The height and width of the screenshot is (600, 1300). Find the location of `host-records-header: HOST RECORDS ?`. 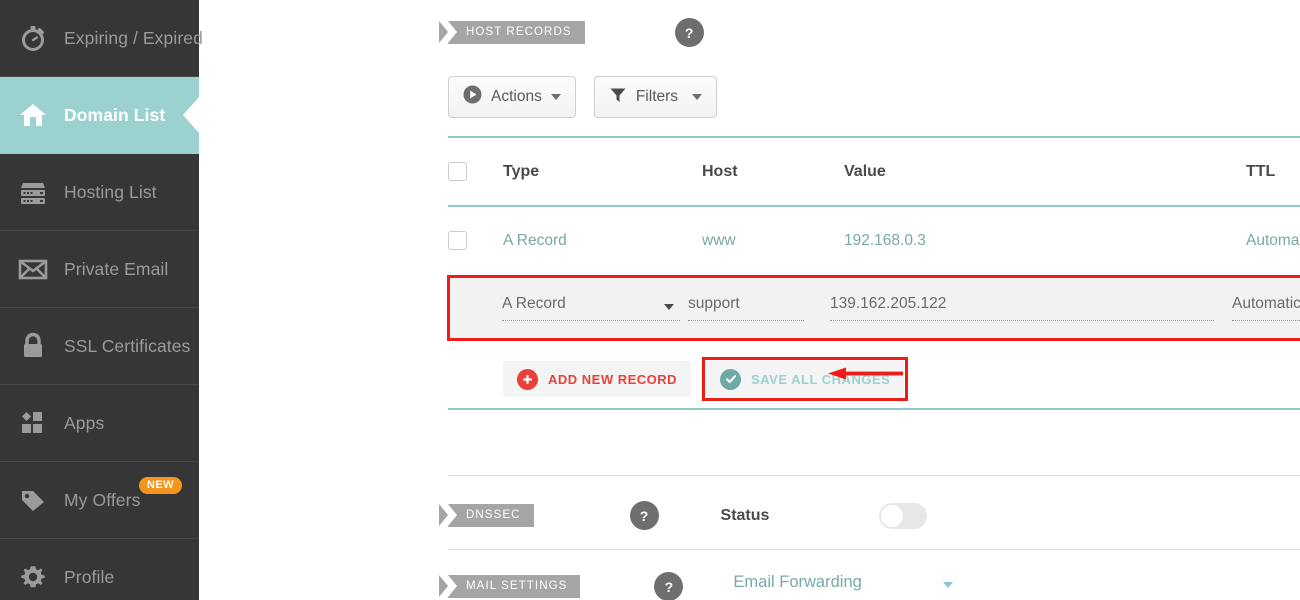

host-records-header: HOST RECORDS ? is located at coordinates (571, 32).